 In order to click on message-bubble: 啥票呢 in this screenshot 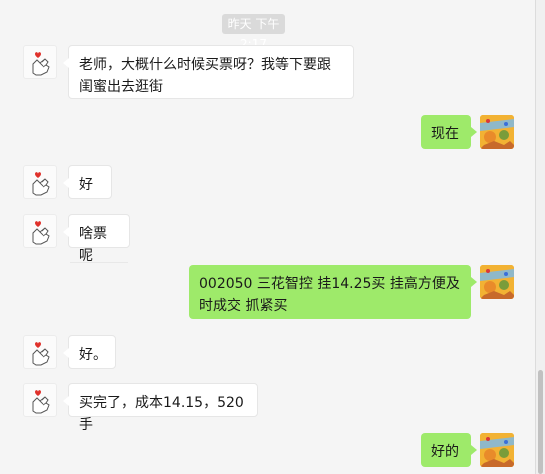, I will do `click(96, 239)`.